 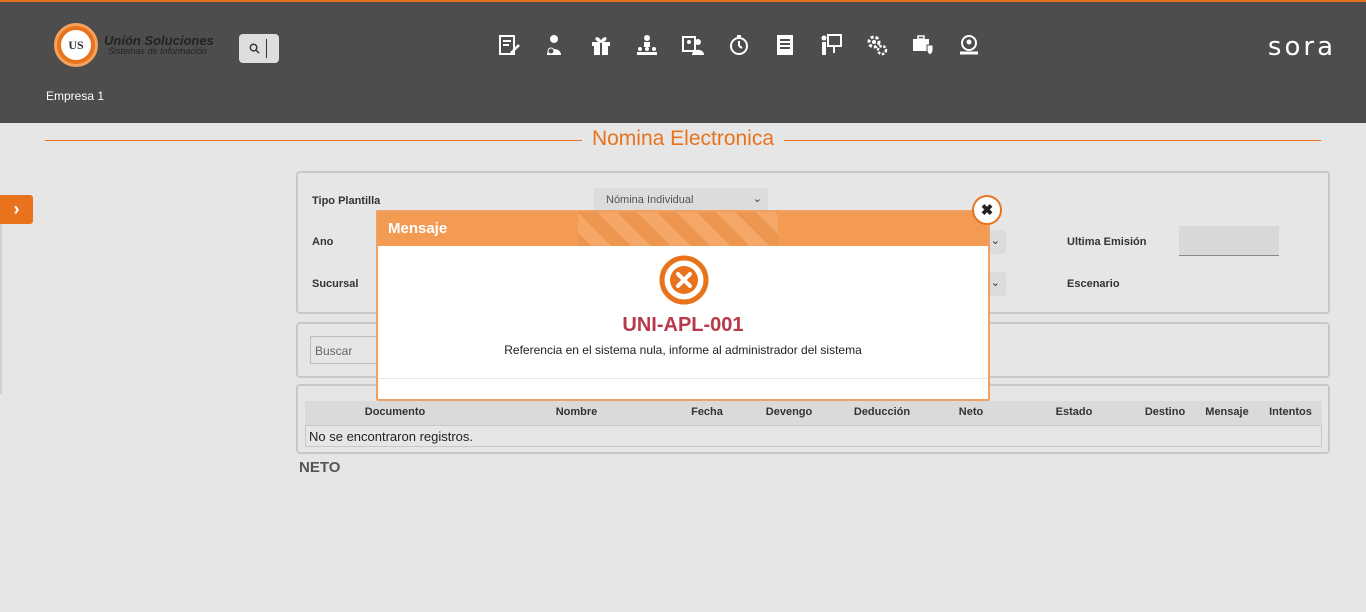 I want to click on escenario-label: Escenario, so click(x=1093, y=284).